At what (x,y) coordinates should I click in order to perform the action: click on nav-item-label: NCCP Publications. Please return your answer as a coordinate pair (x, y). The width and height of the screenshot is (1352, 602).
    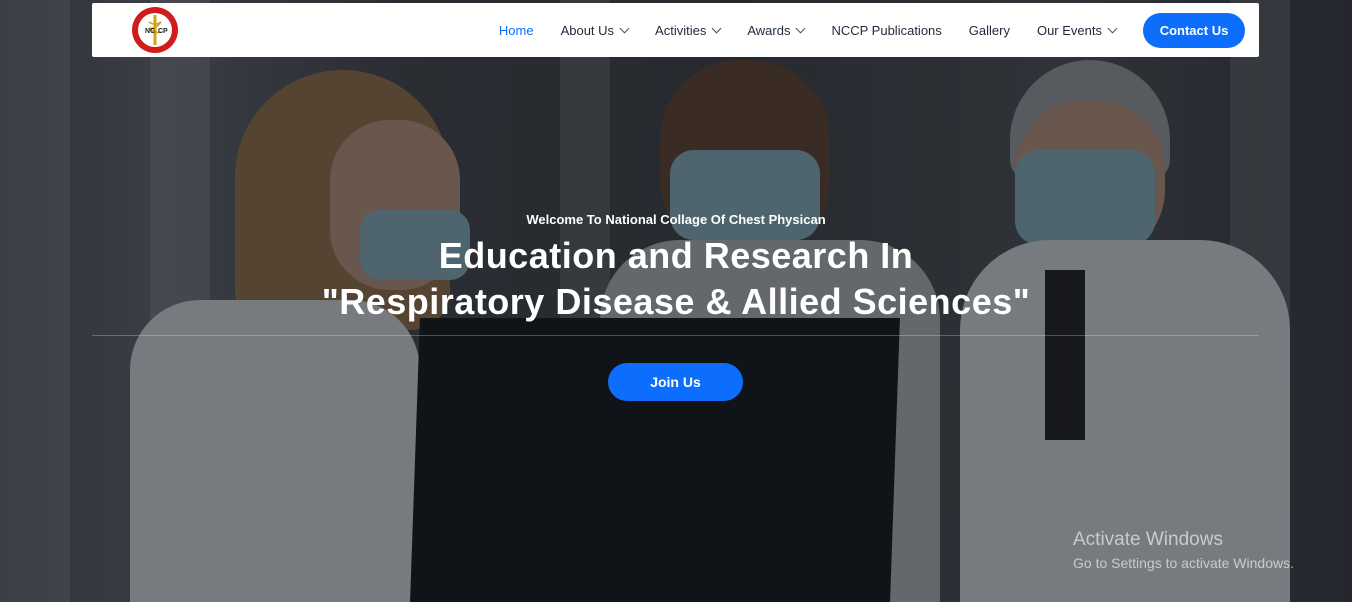
    Looking at the image, I should click on (886, 30).